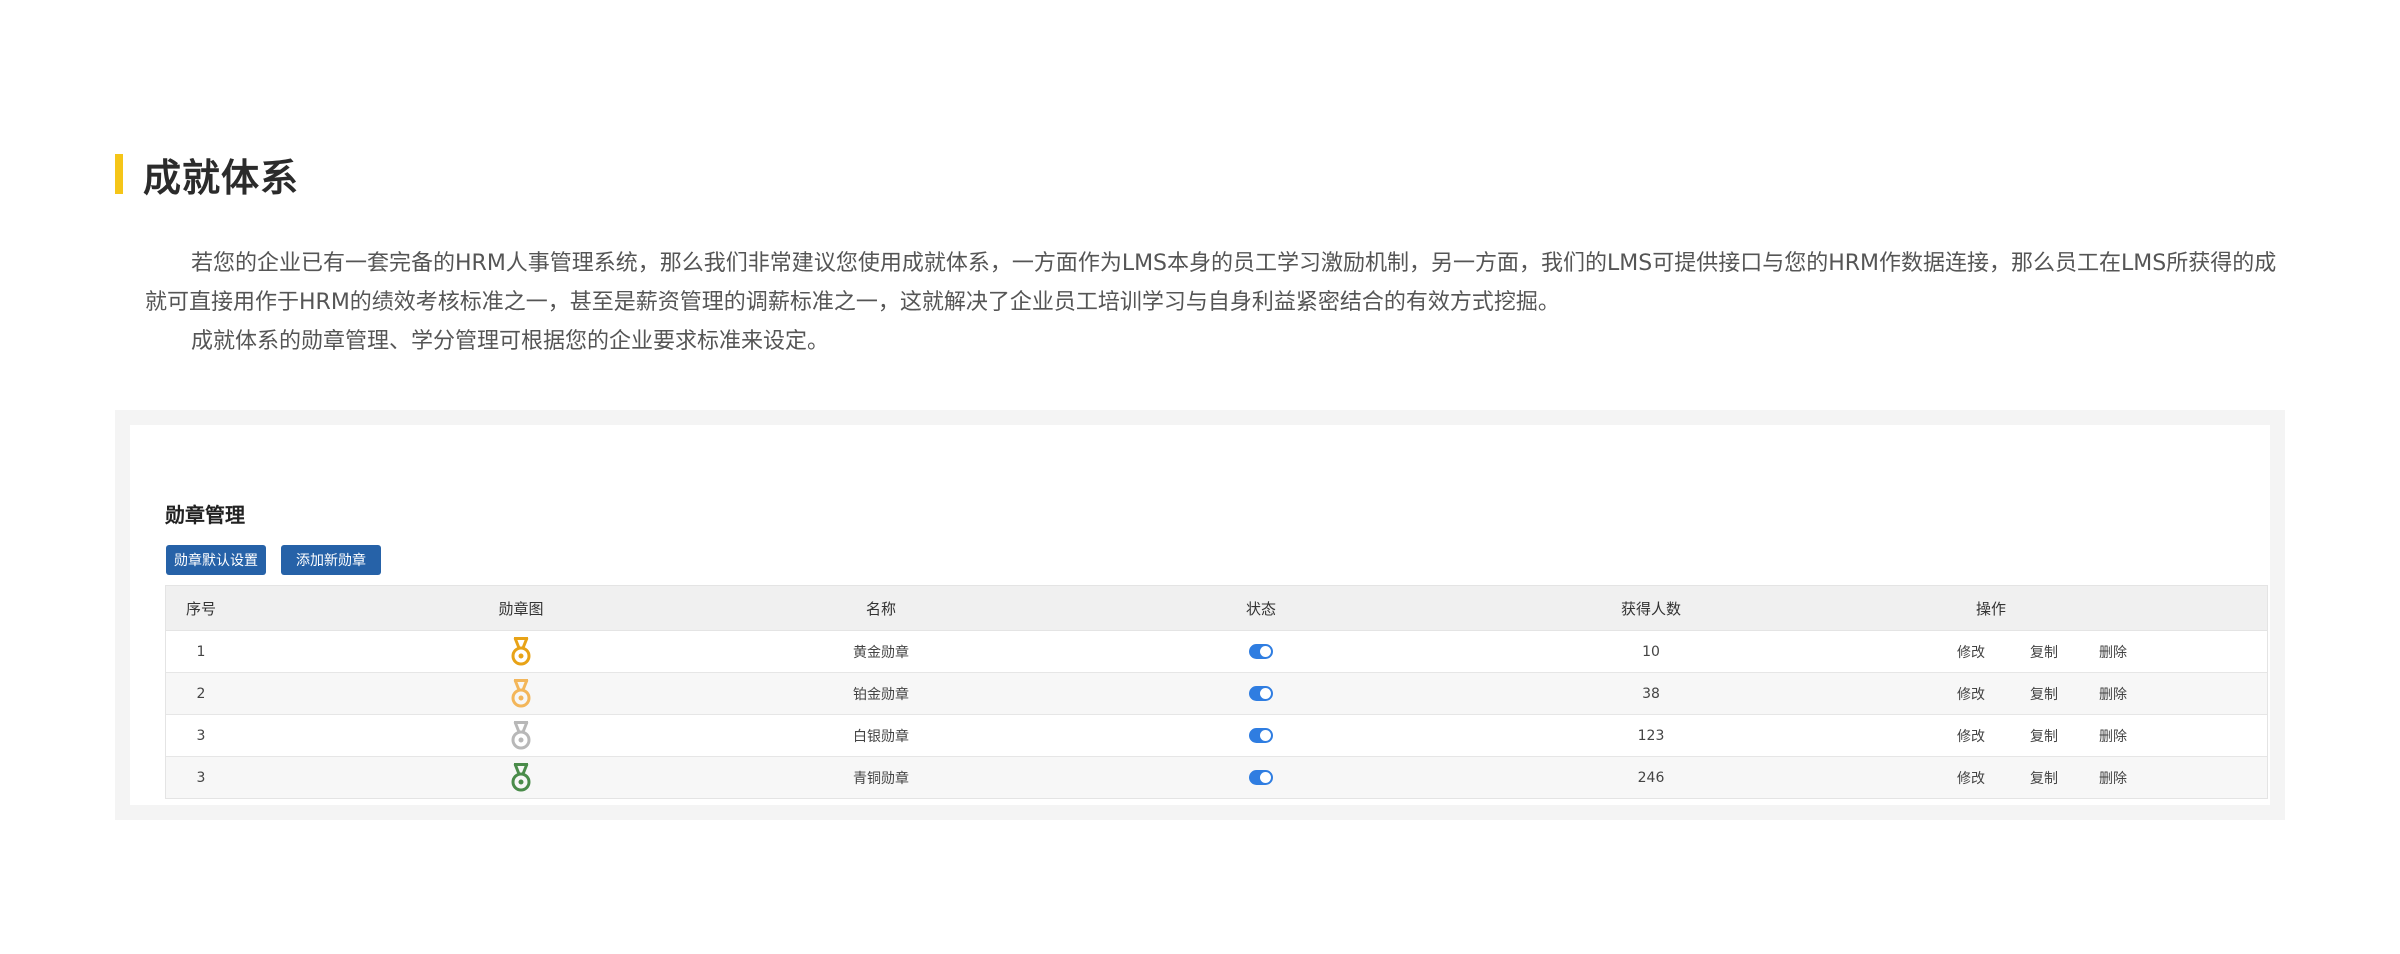  I want to click on table-row: 1 黄金勋章 10 修改 复制 删除, so click(1216, 652).